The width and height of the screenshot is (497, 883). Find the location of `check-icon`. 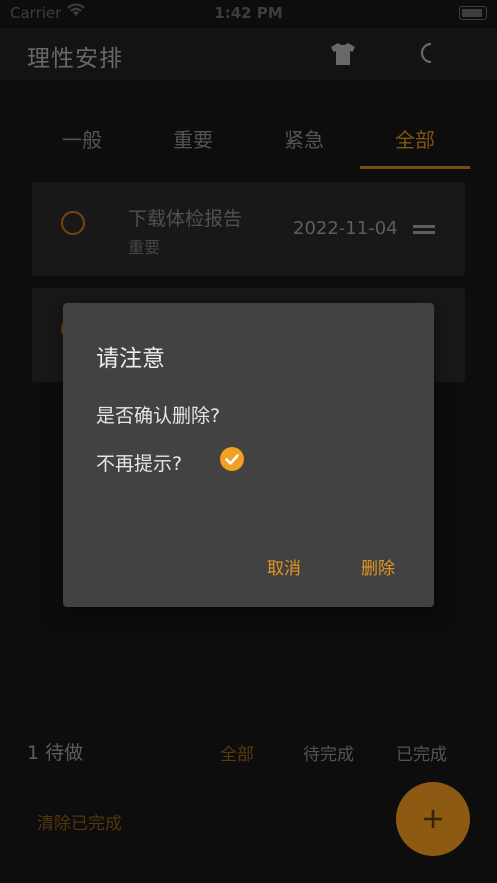

check-icon is located at coordinates (232, 459).